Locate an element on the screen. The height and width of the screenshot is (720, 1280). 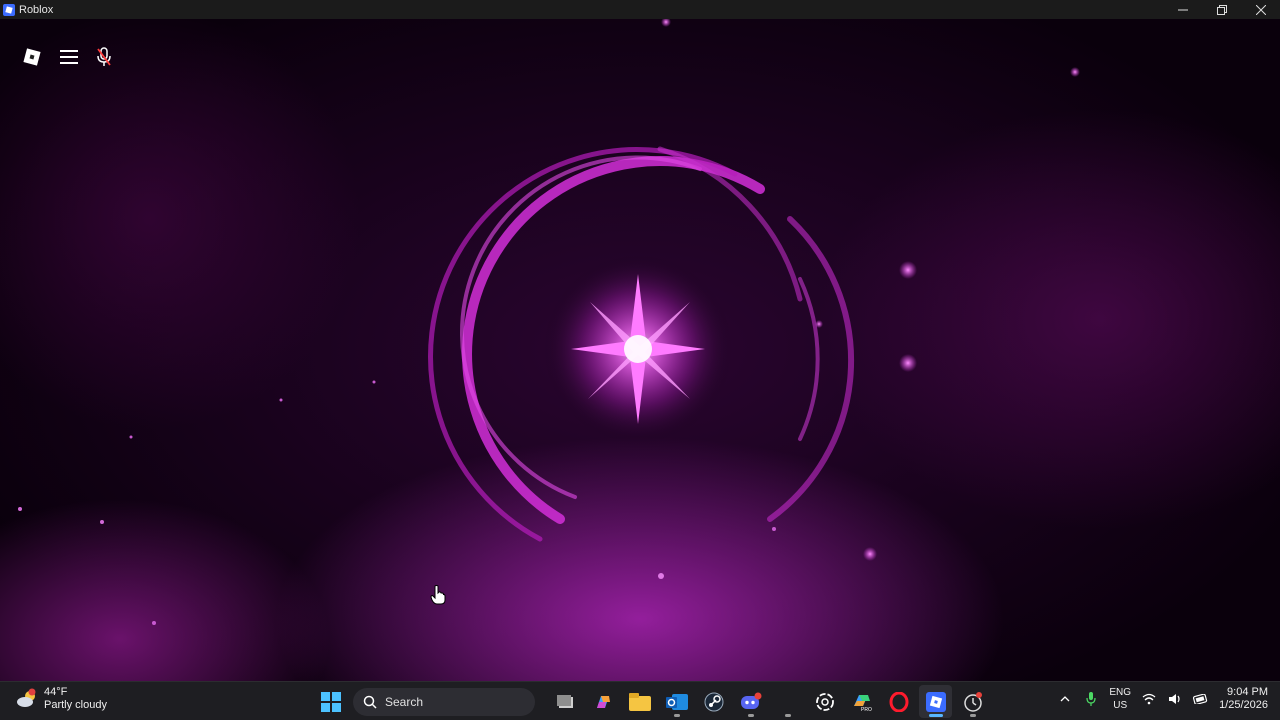
roblox-icon is located at coordinates (935, 701).